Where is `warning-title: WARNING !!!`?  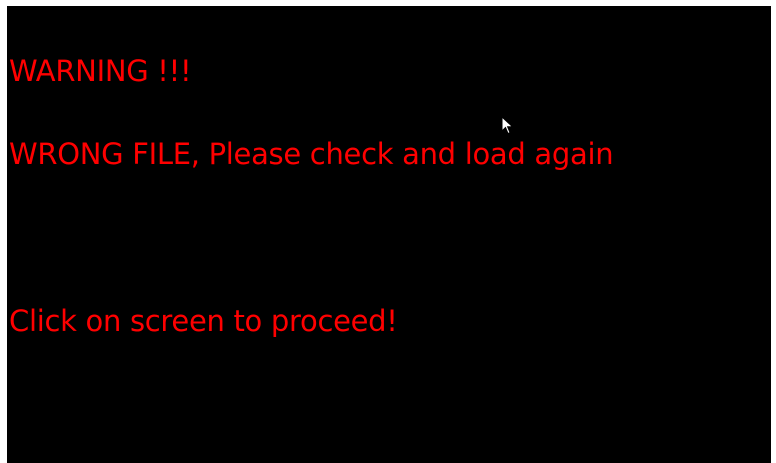
warning-title: WARNING !!! is located at coordinates (100, 71).